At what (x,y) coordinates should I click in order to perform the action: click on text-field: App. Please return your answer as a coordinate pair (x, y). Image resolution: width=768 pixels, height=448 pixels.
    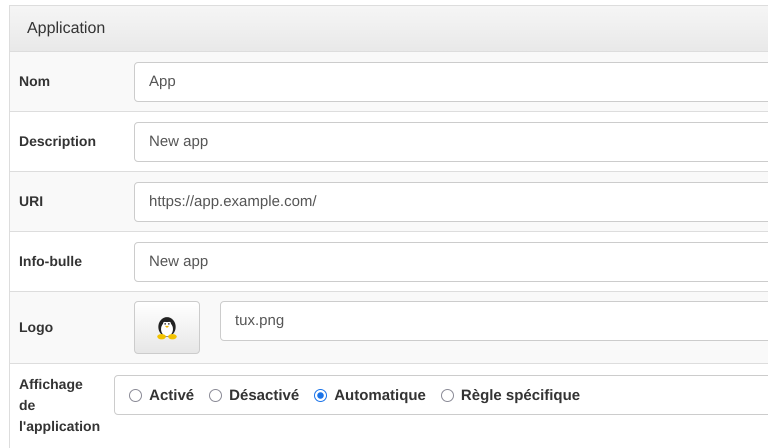
    Looking at the image, I should click on (451, 82).